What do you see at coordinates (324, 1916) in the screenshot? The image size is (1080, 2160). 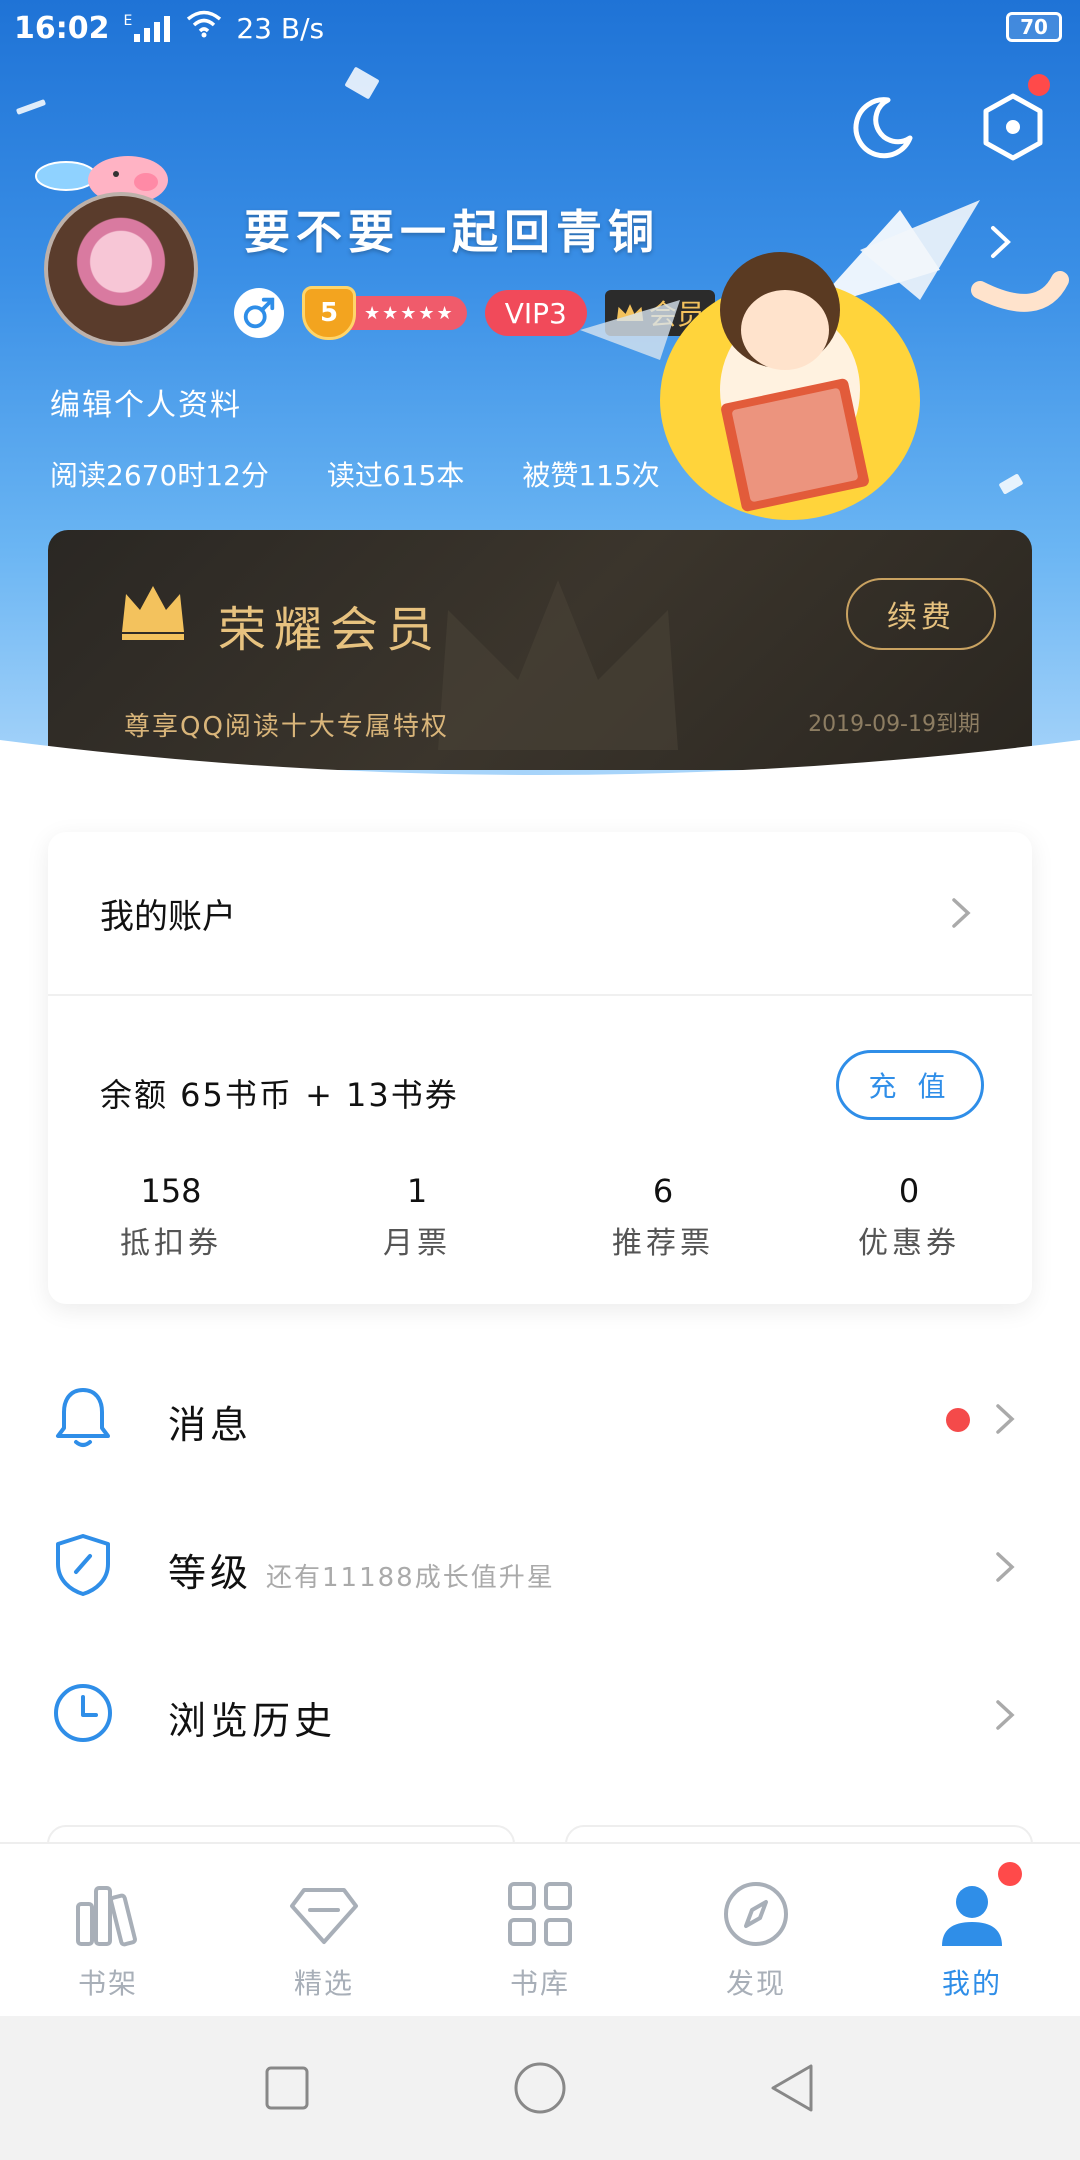 I see `diamond-icon` at bounding box center [324, 1916].